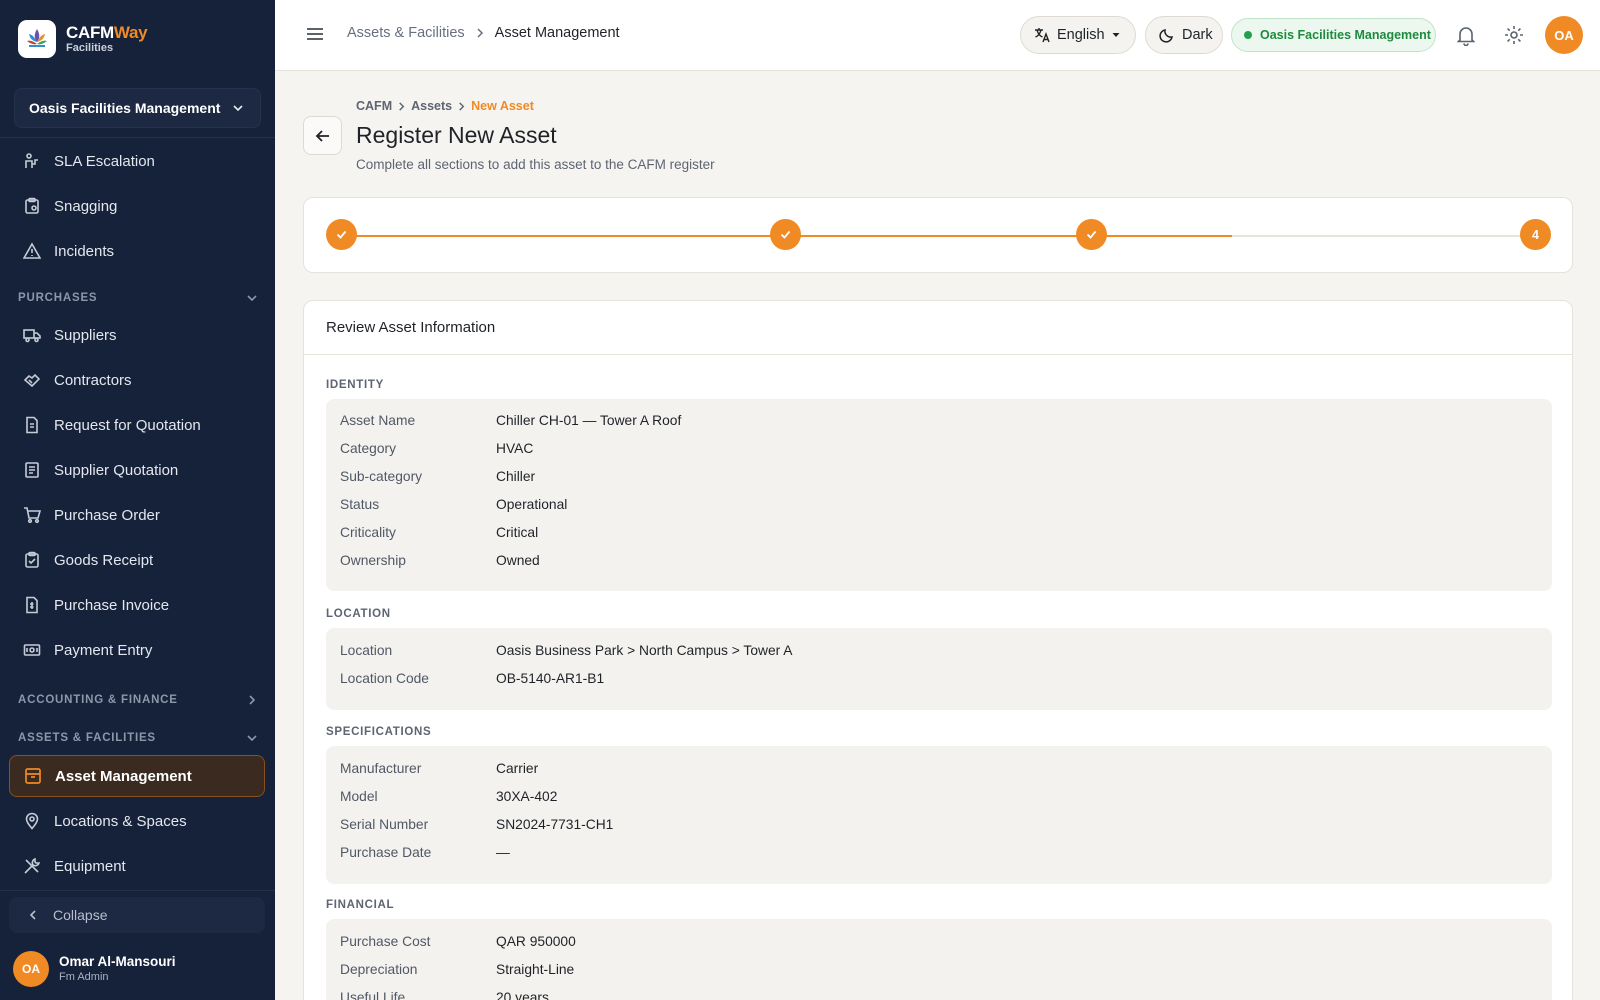  What do you see at coordinates (374, 106) in the screenshot?
I see `crumb-cafm: CAFM` at bounding box center [374, 106].